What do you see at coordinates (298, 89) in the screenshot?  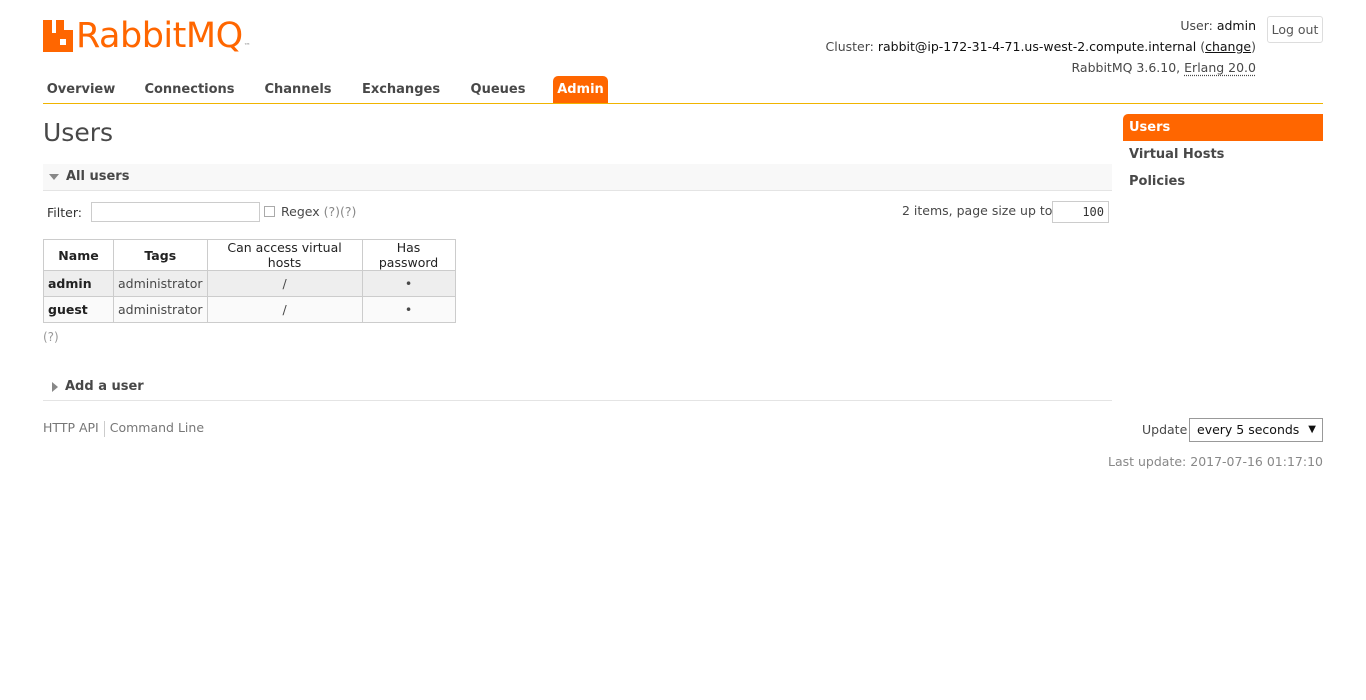 I see `tab-channels: Channels` at bounding box center [298, 89].